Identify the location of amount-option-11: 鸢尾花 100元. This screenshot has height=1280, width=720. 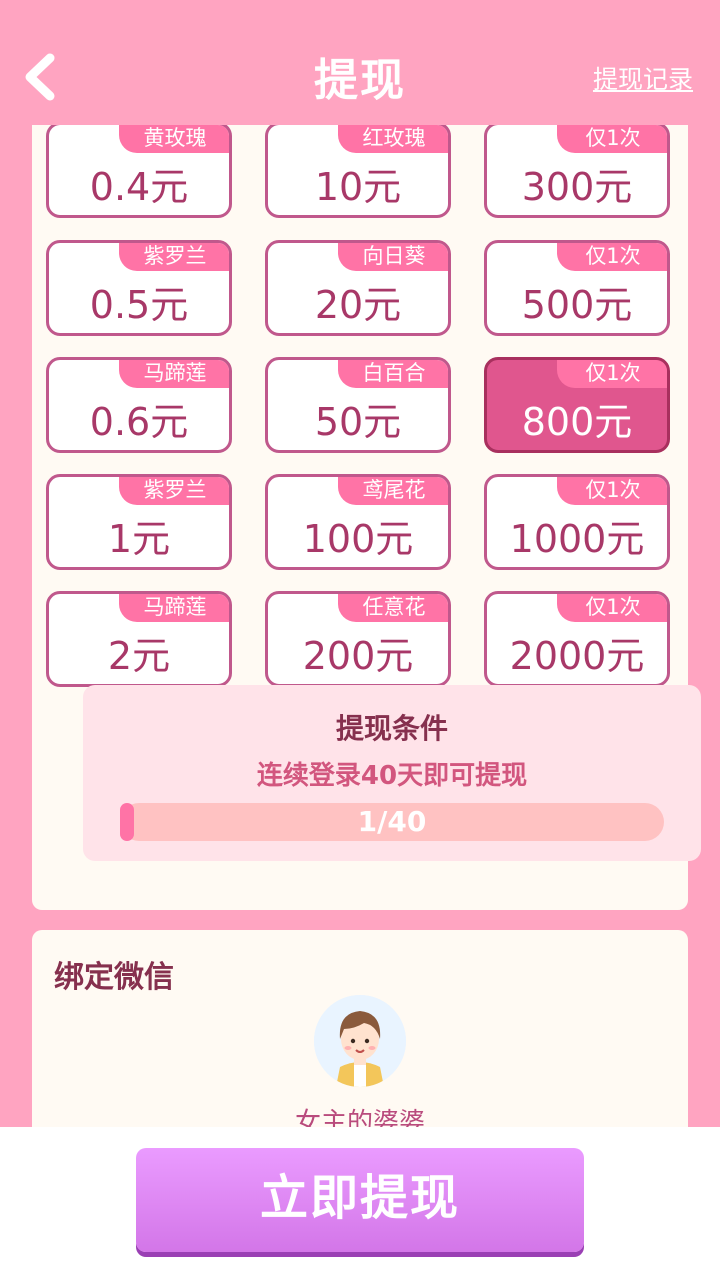
(358, 522).